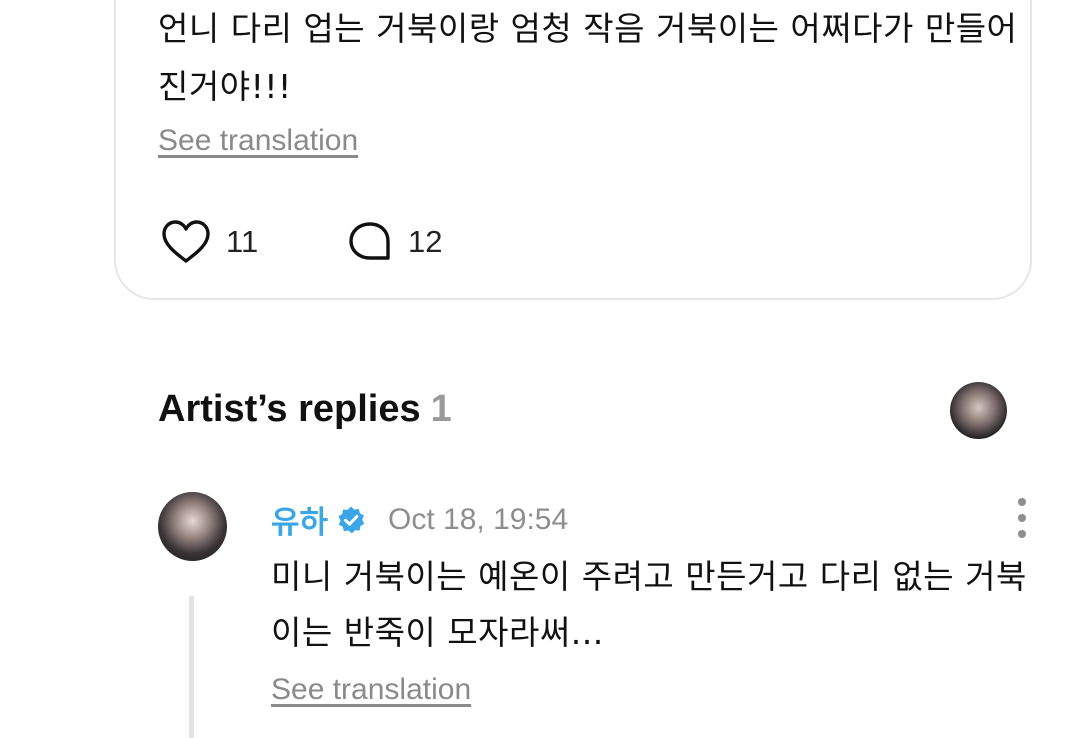  What do you see at coordinates (258, 141) in the screenshot?
I see `comment-see-translation-link: See translation` at bounding box center [258, 141].